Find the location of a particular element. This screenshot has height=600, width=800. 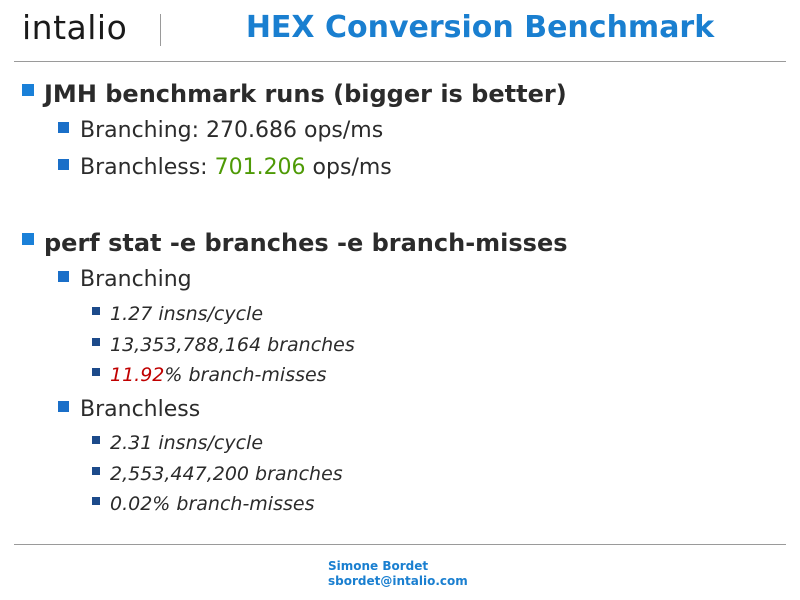

perf-branchless-insns: 2.31 insns/cycle is located at coordinates (177, 443).